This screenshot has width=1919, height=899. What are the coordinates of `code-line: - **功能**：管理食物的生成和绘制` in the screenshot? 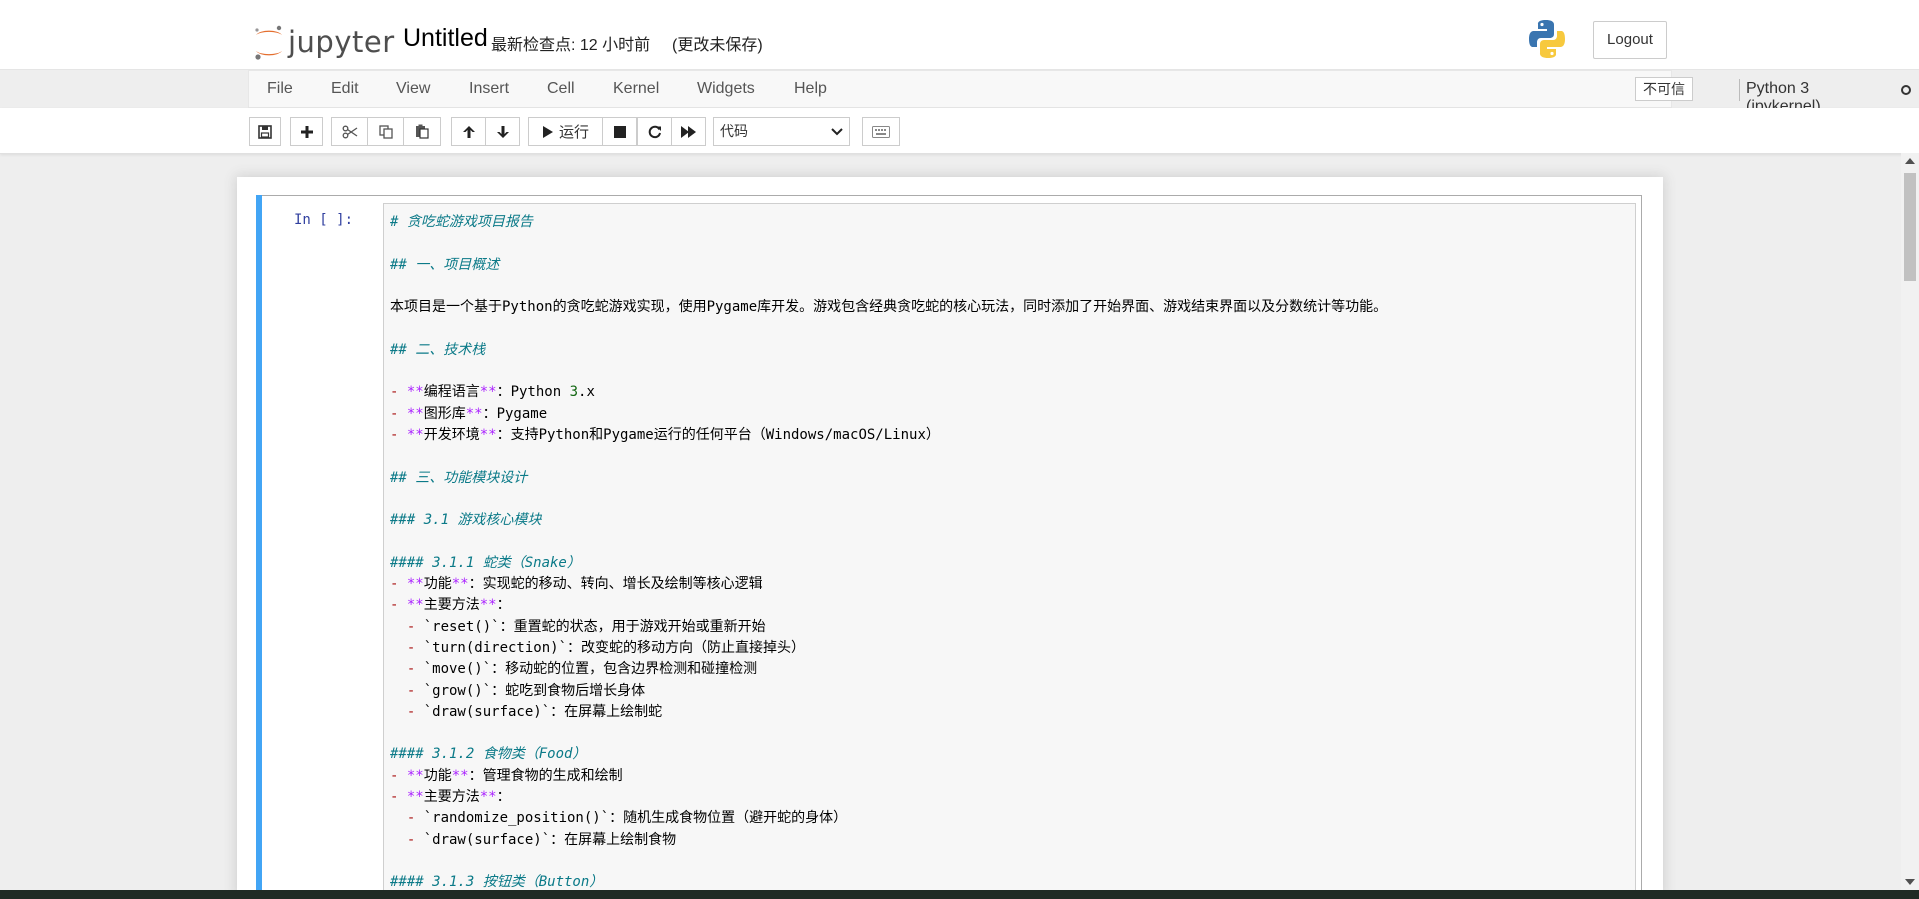 It's located at (888, 776).